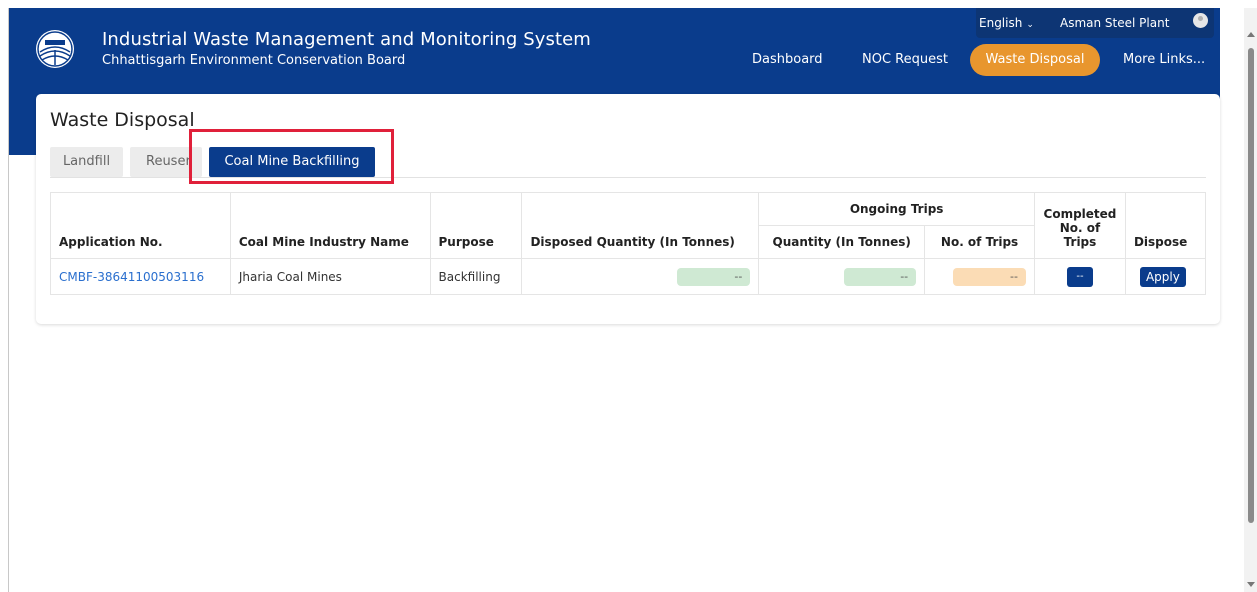  I want to click on nav-noc-request: NOC Request, so click(905, 59).